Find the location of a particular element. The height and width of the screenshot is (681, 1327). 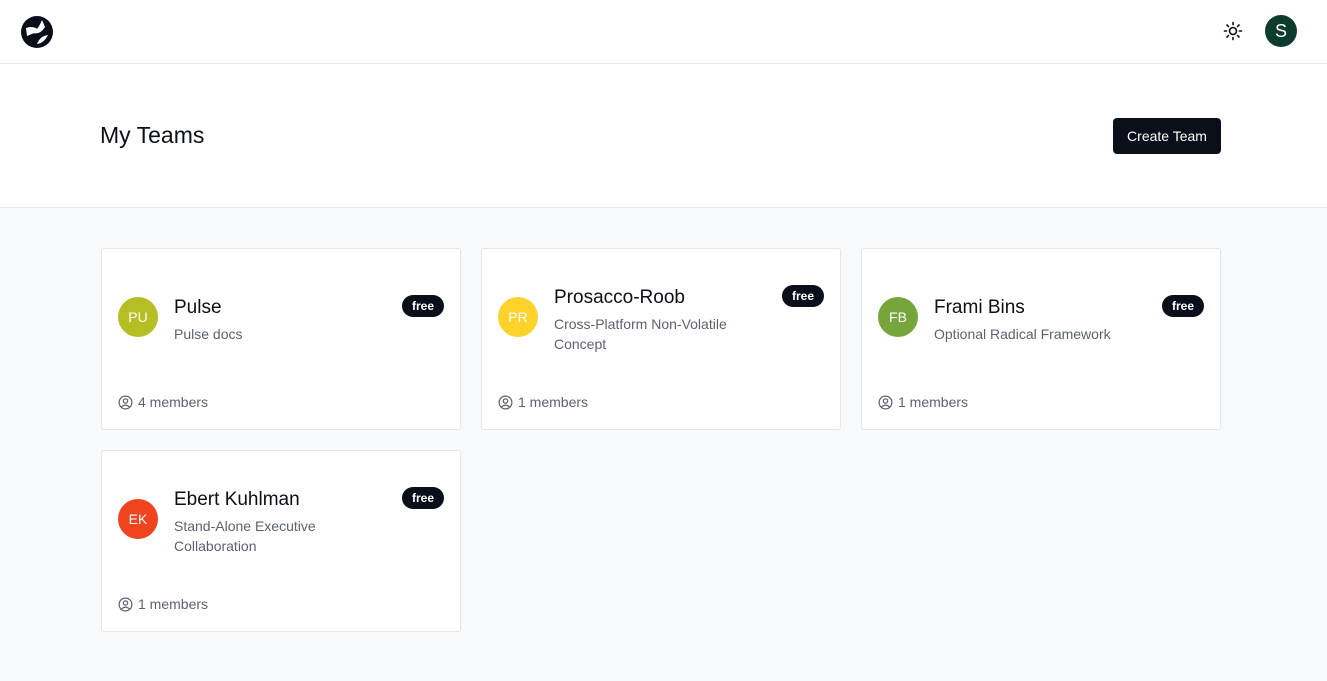

team-description: Pulse docs is located at coordinates (208, 334).